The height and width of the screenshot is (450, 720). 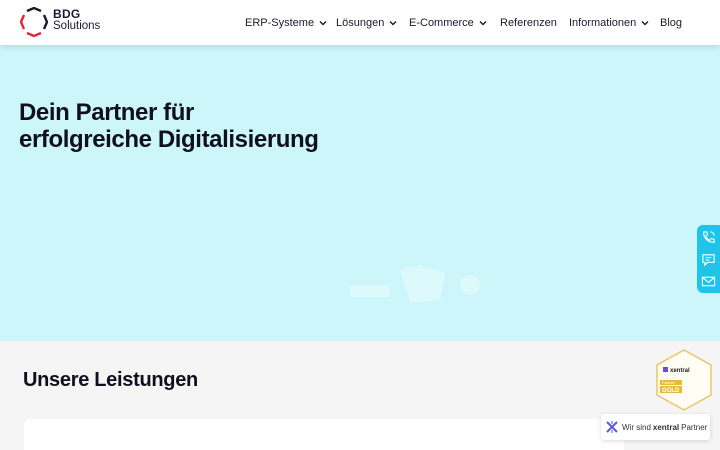 I want to click on partner-brand: xentral, so click(x=666, y=427).